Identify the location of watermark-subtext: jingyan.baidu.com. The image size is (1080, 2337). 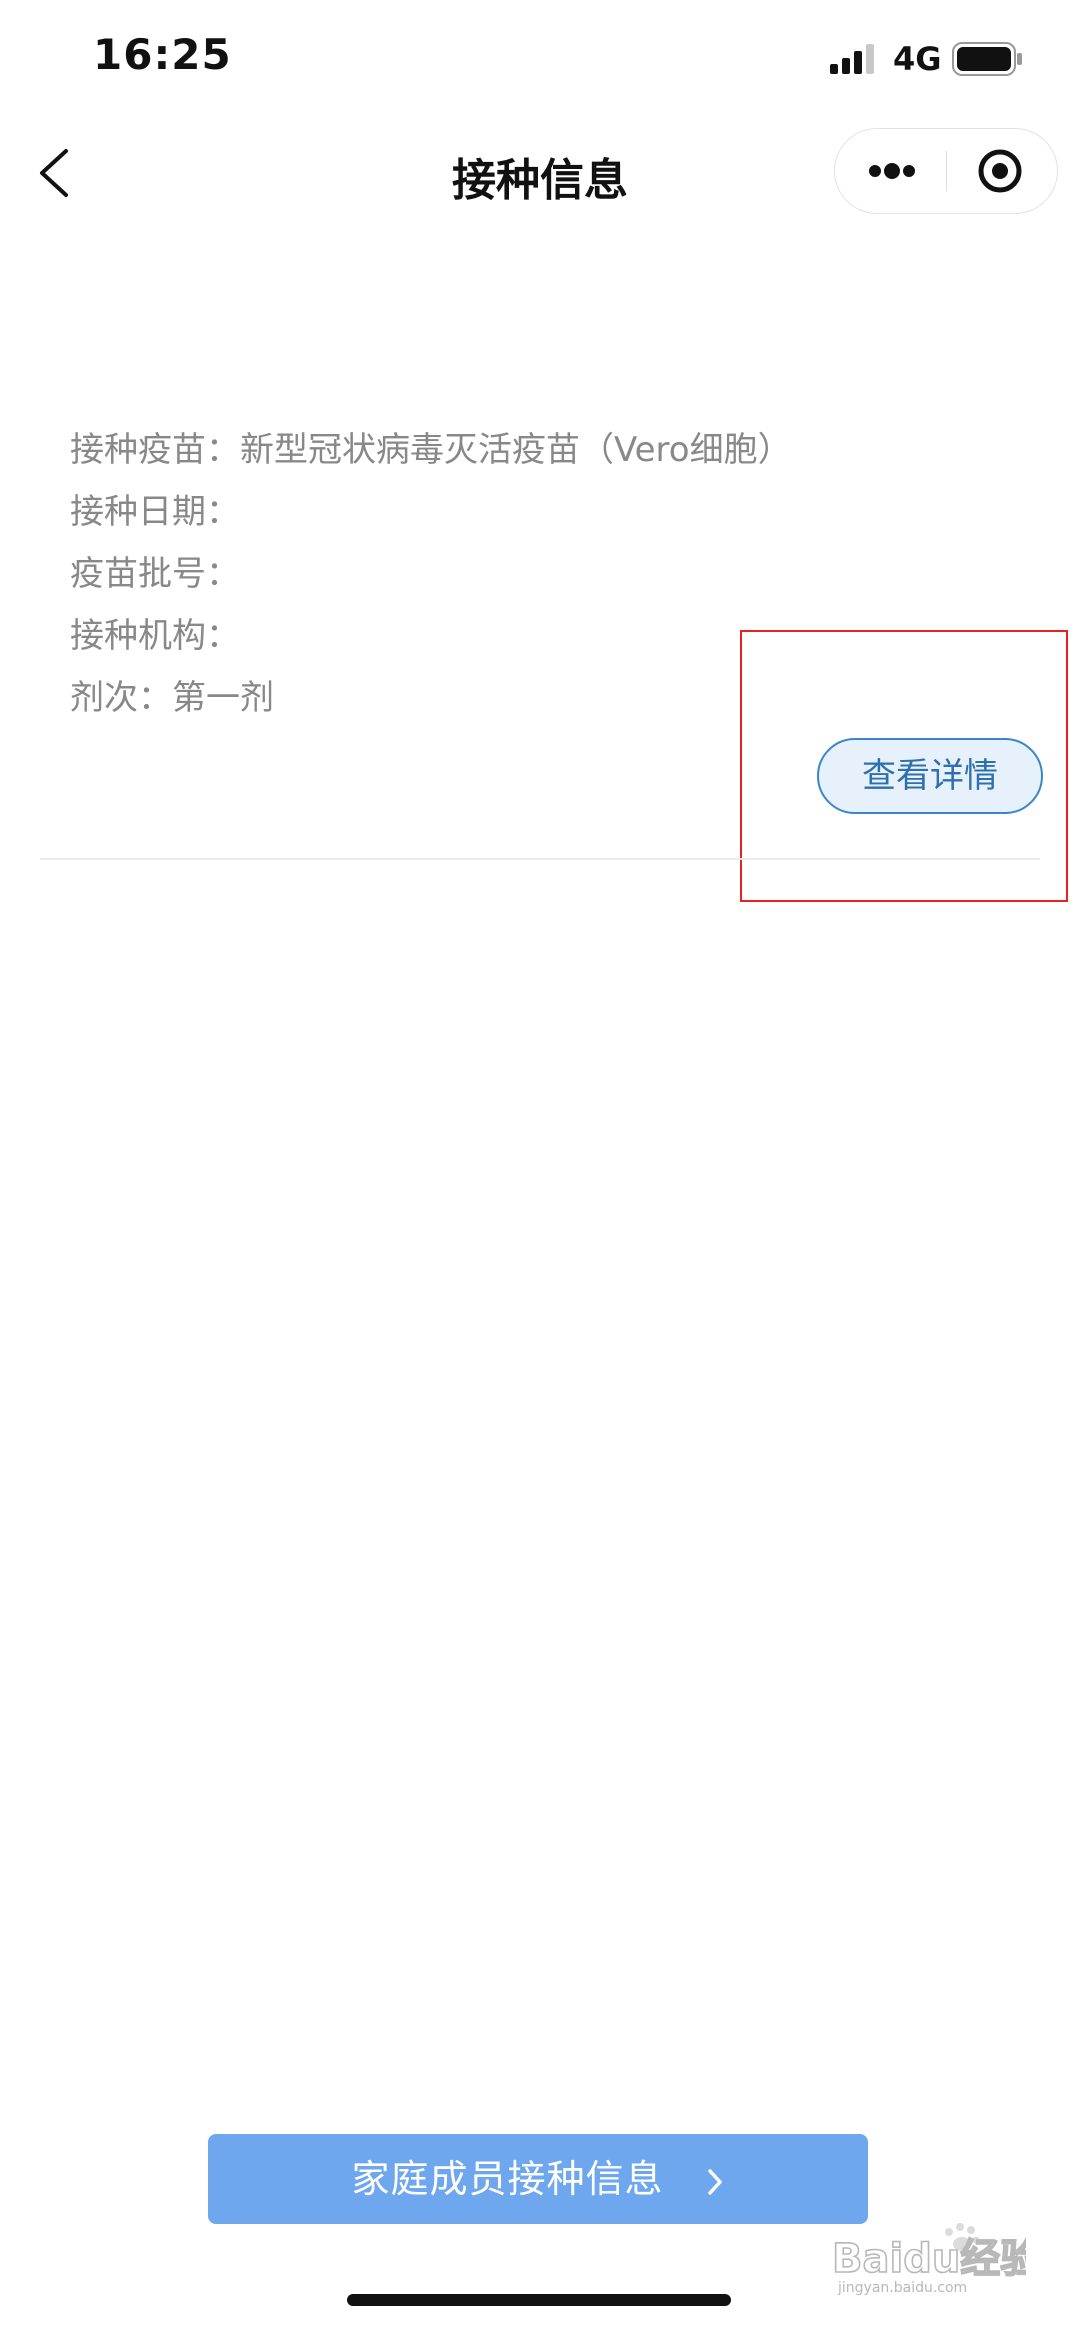
(902, 2288).